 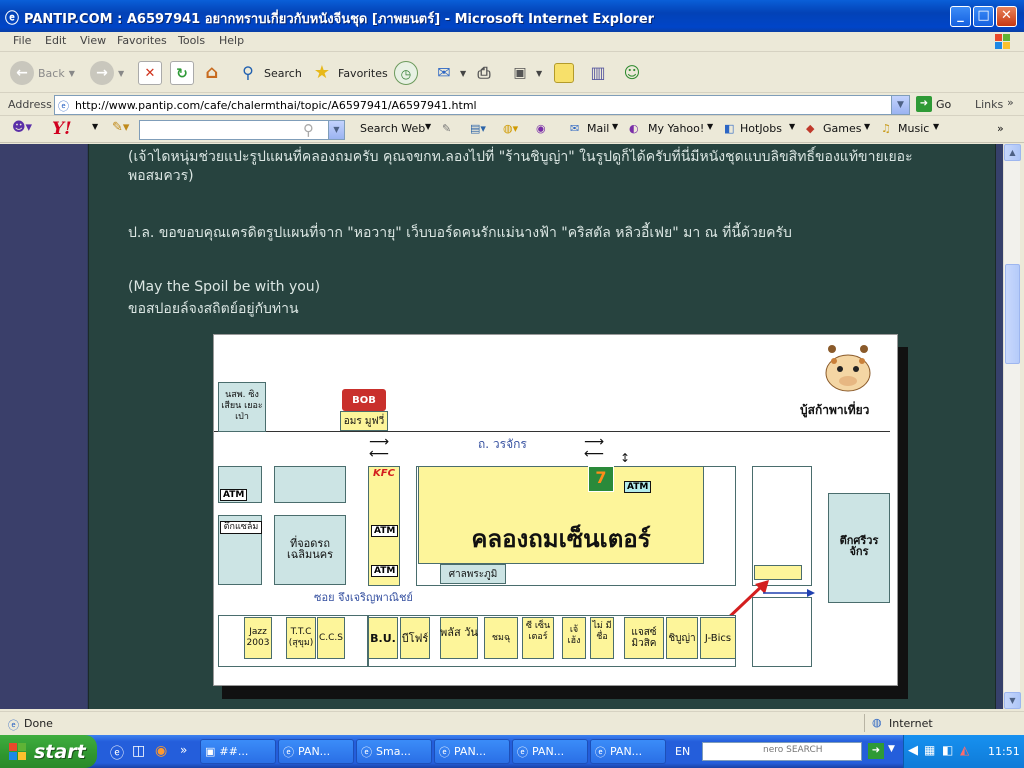 I want to click on post-line-4: (May the Spoil be with you), so click(x=224, y=287).